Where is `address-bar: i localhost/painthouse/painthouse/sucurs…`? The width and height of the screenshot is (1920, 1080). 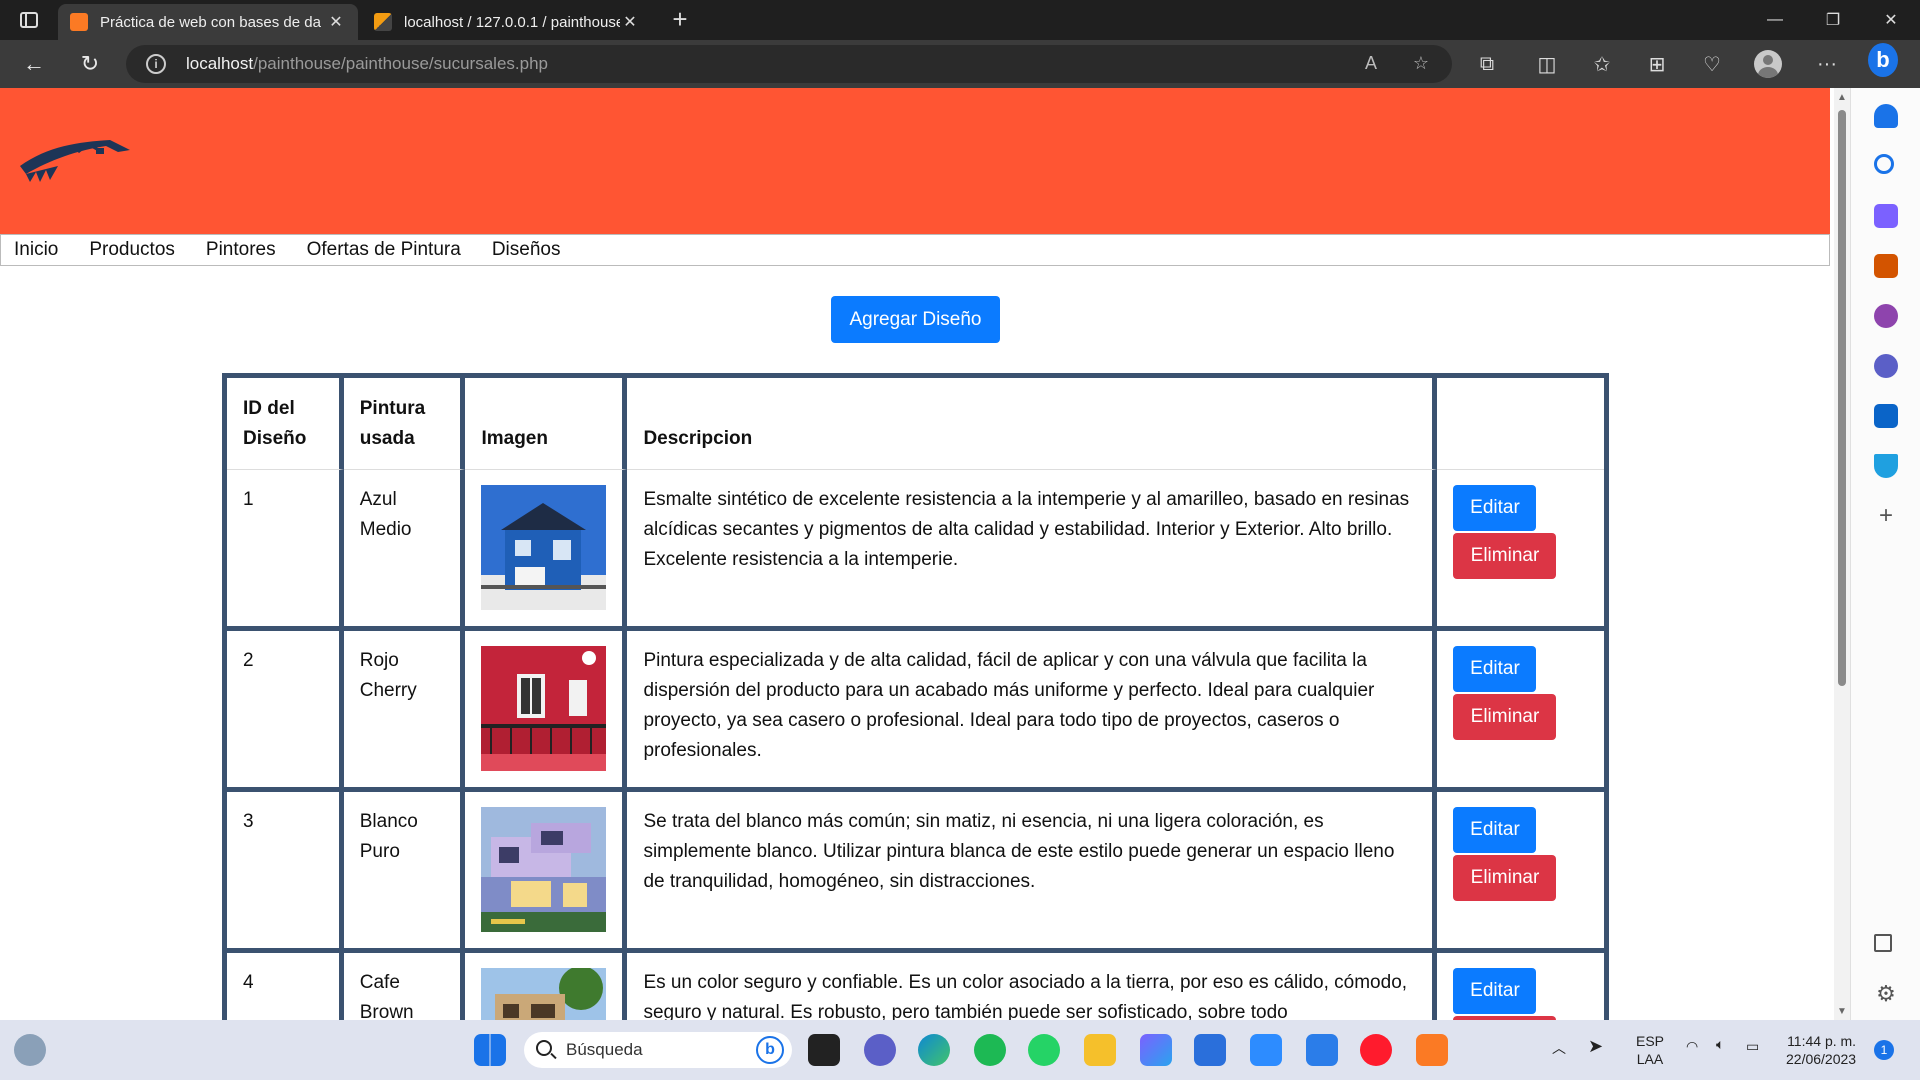 address-bar: i localhost/painthouse/painthouse/sucurs… is located at coordinates (789, 64).